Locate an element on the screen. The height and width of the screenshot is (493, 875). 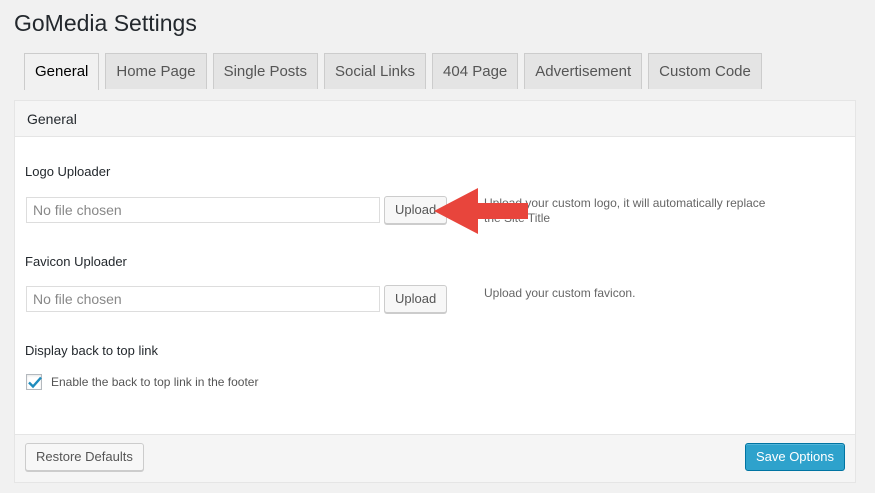
tab-custom-code: Custom Code is located at coordinates (705, 71).